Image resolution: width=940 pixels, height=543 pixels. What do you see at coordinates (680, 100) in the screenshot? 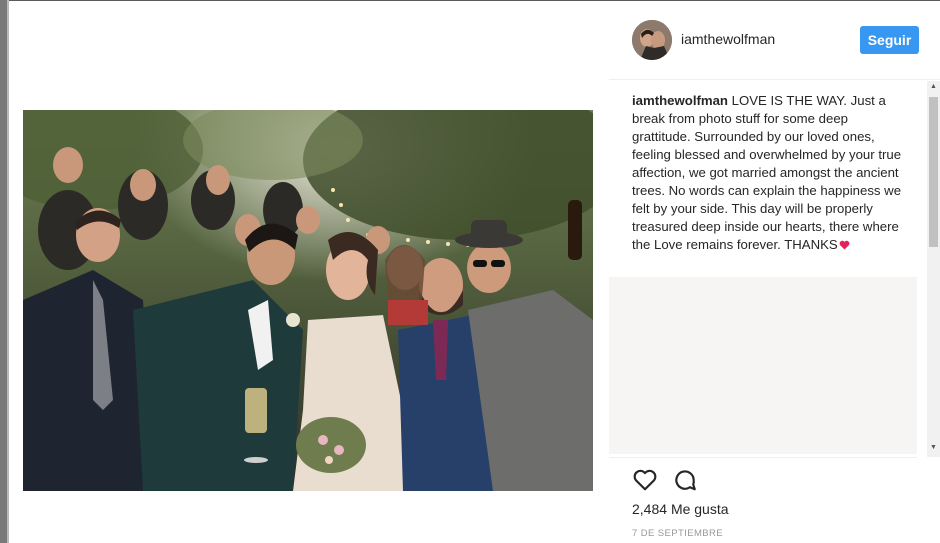
I see `caption-username: iamthewolfman` at bounding box center [680, 100].